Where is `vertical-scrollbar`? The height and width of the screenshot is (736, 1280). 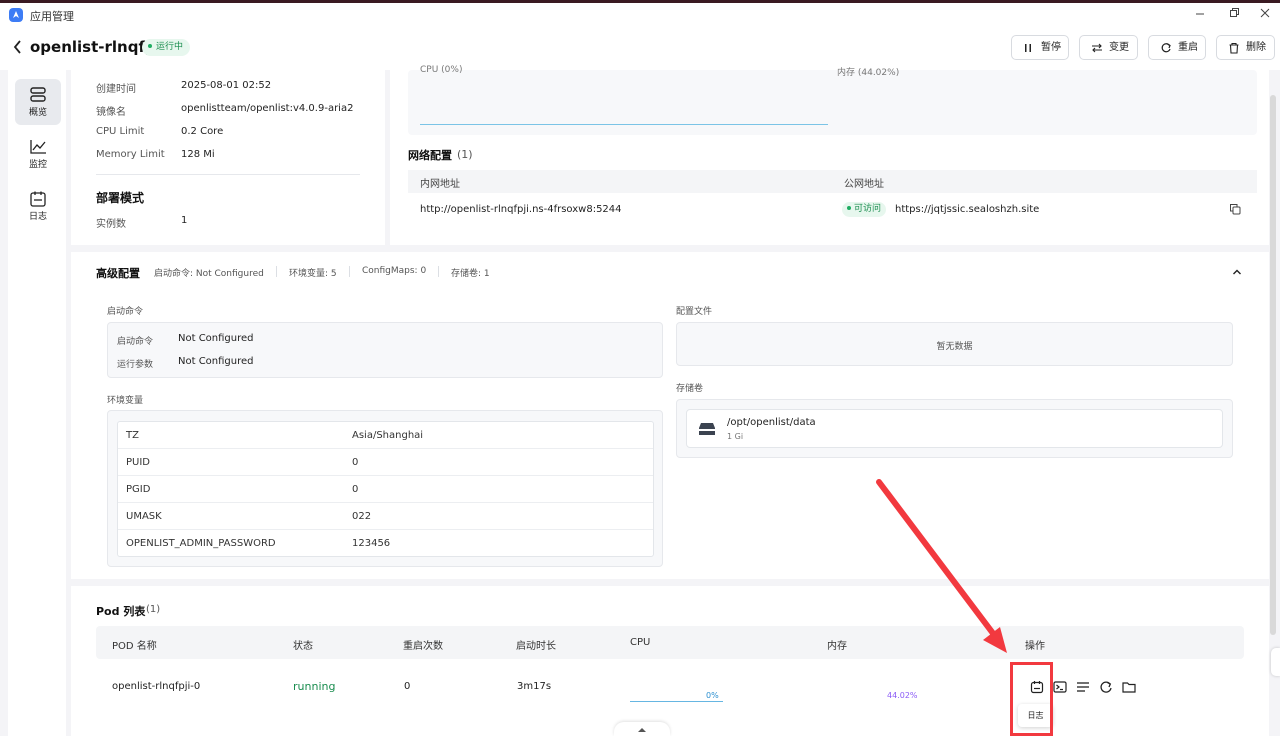 vertical-scrollbar is located at coordinates (1273, 365).